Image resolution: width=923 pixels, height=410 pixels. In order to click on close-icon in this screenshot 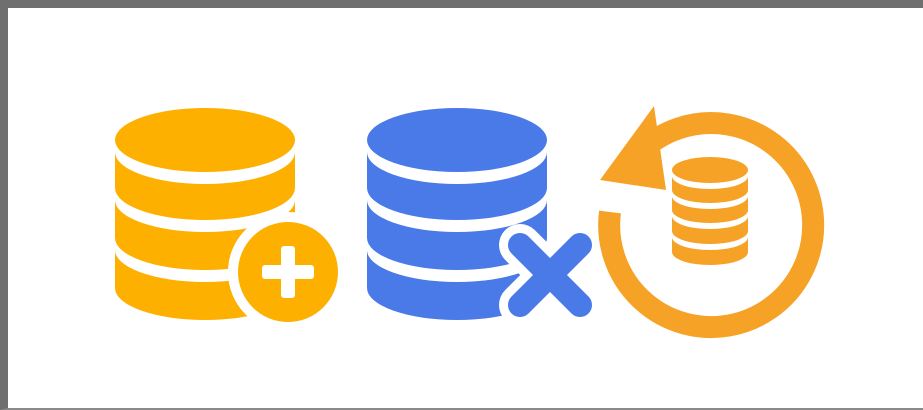, I will do `click(550, 275)`.